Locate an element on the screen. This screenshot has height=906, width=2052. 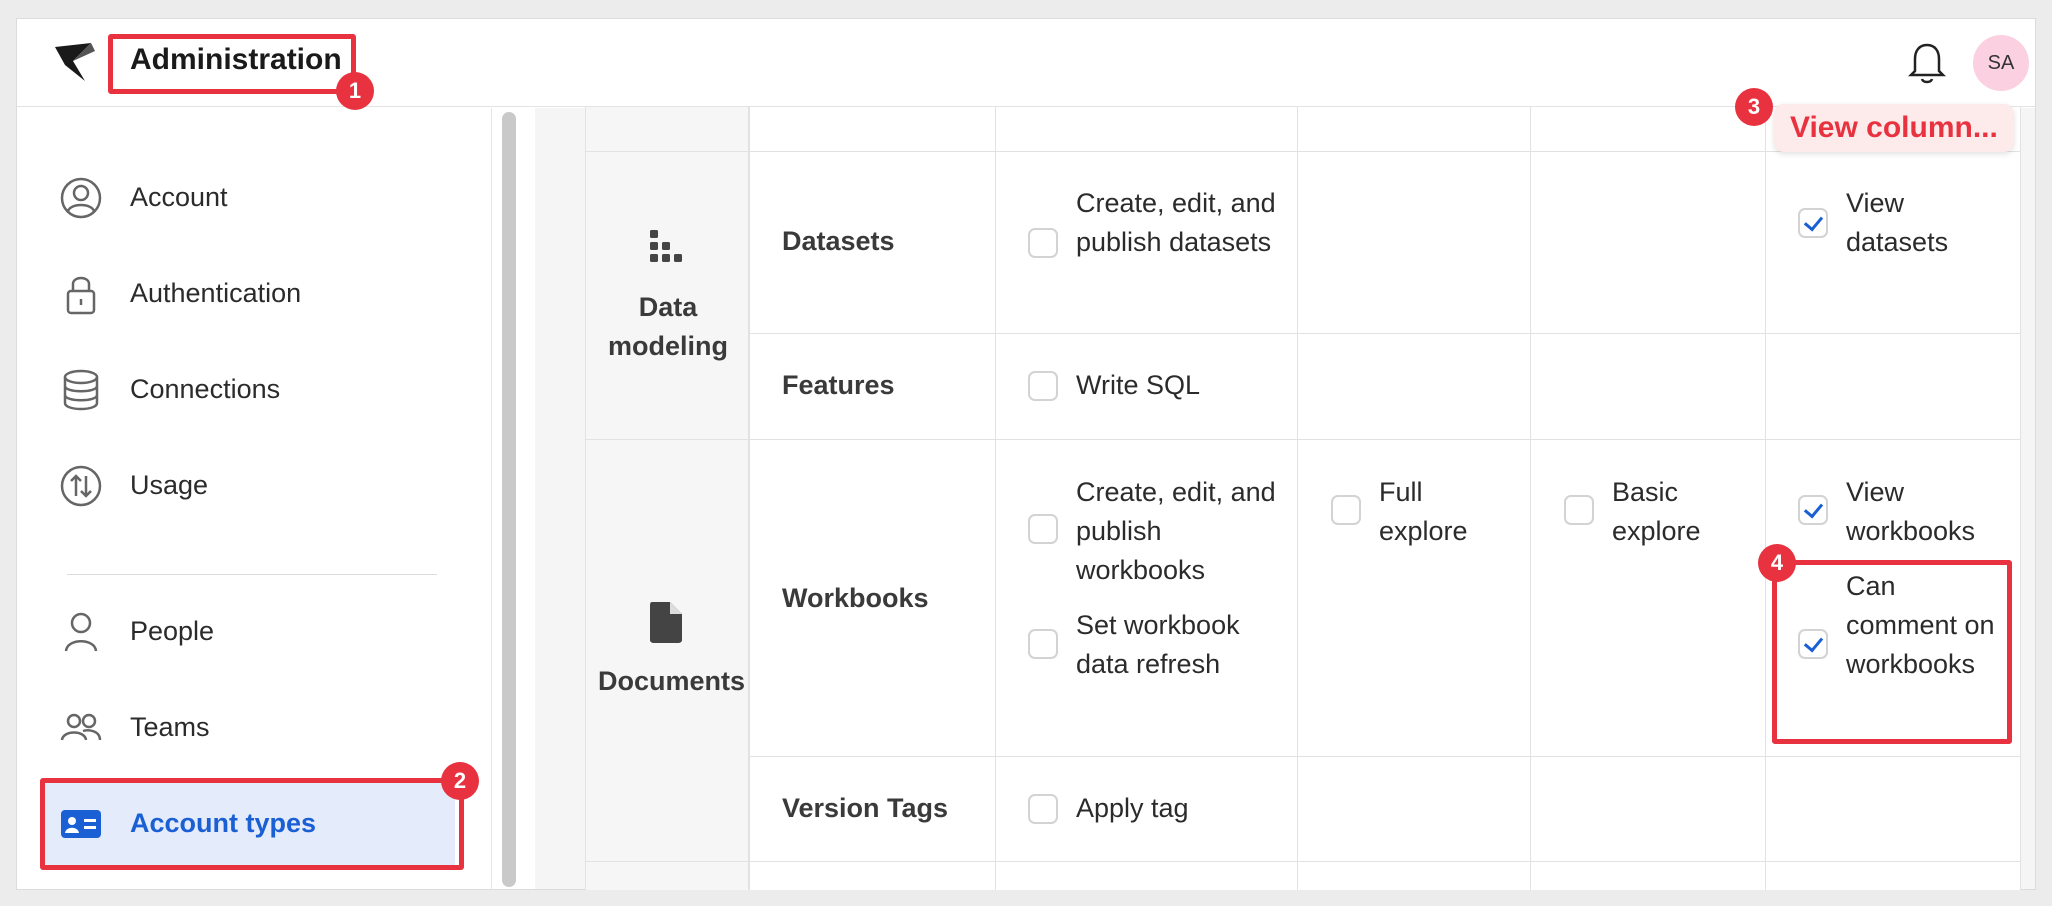
sidebar-item-teams: Teams is located at coordinates (237, 728).